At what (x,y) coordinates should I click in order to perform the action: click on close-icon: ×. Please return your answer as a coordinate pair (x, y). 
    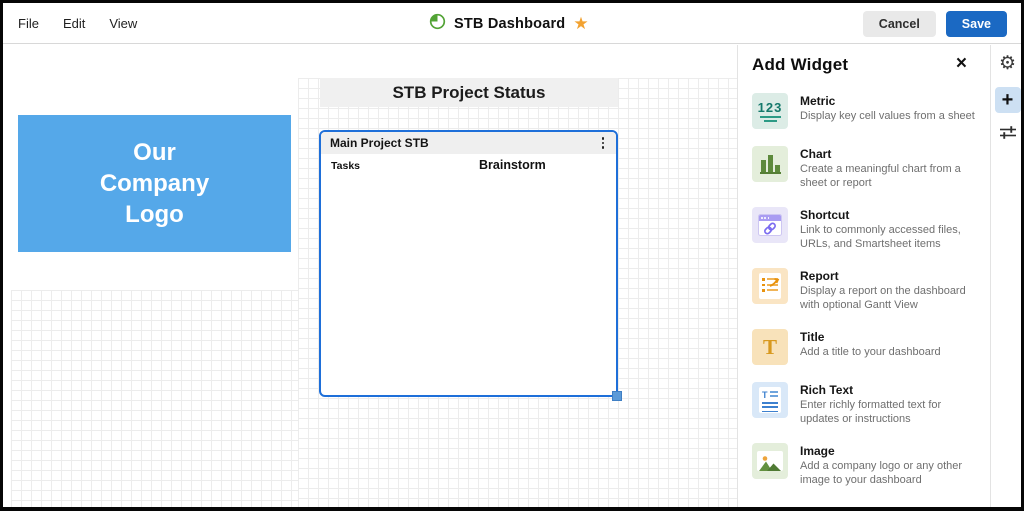
    Looking at the image, I should click on (961, 63).